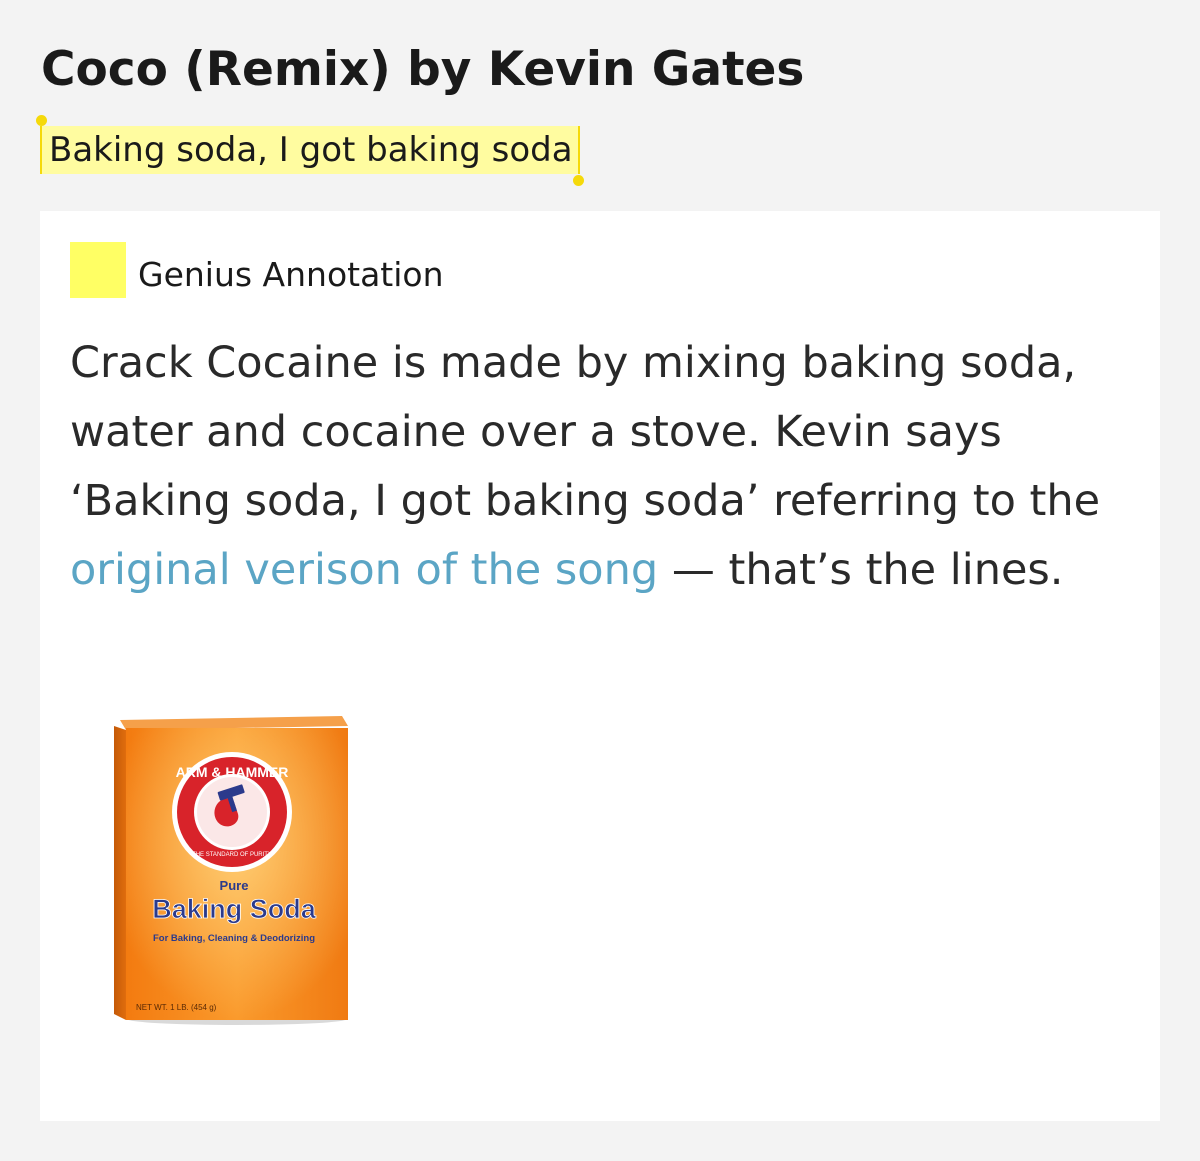 The image size is (1200, 1161). I want to click on annotation-label: Genius Annotation, so click(291, 274).